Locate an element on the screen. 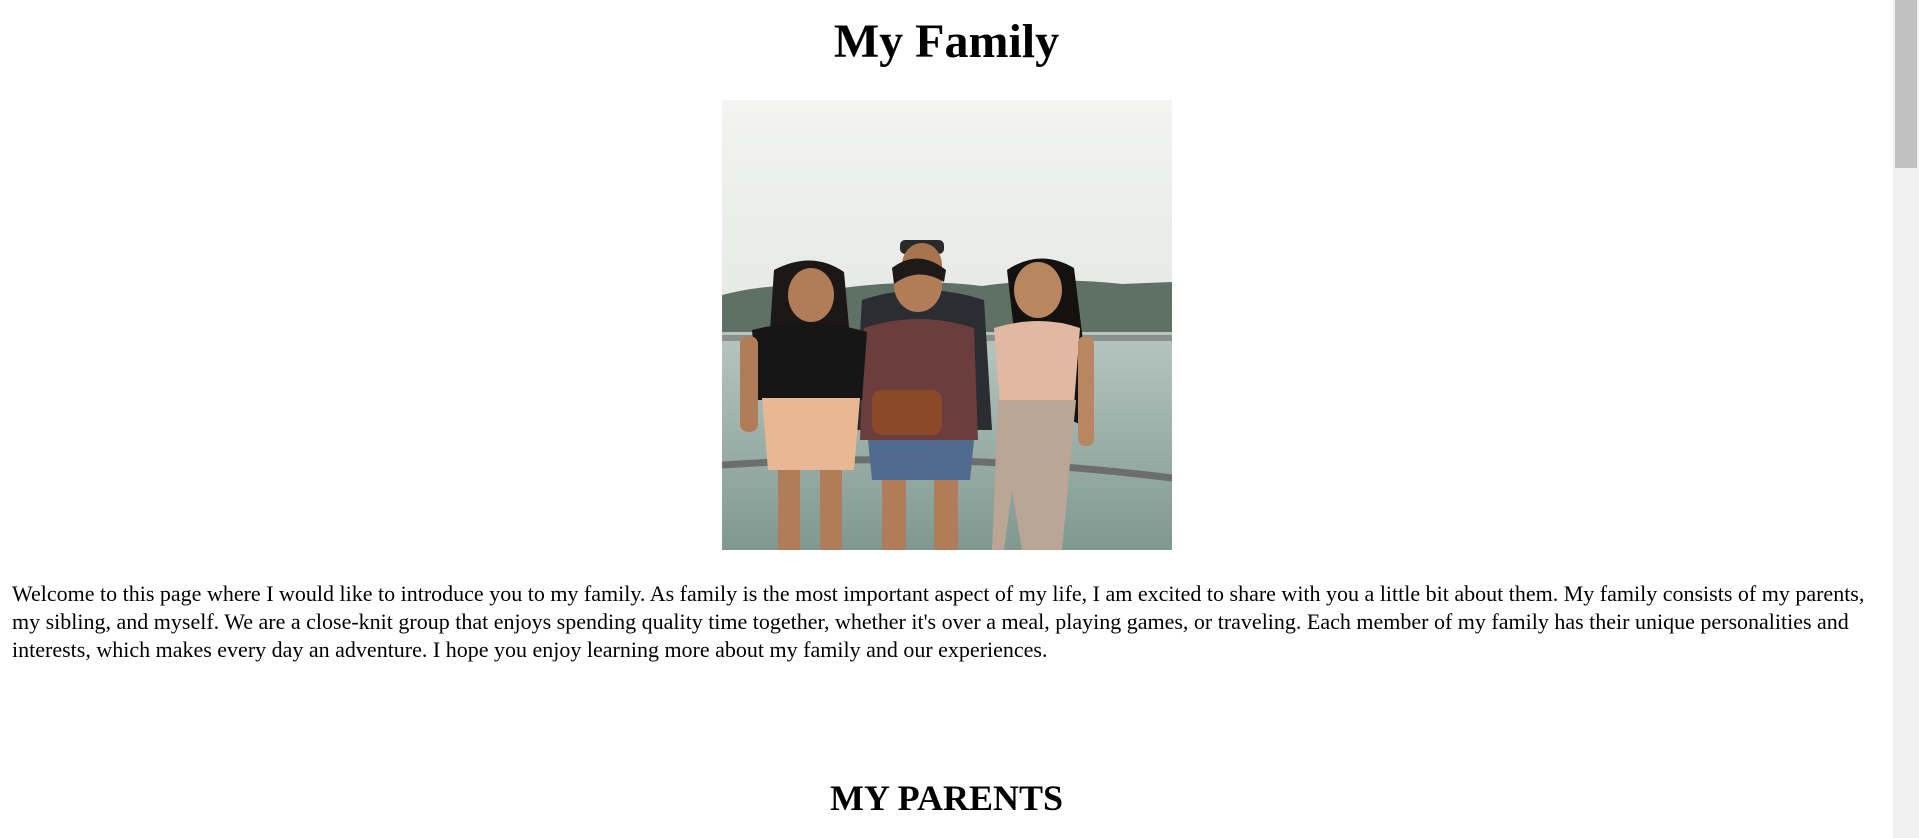 The width and height of the screenshot is (1919, 838). page-title: My Family is located at coordinates (946, 41).